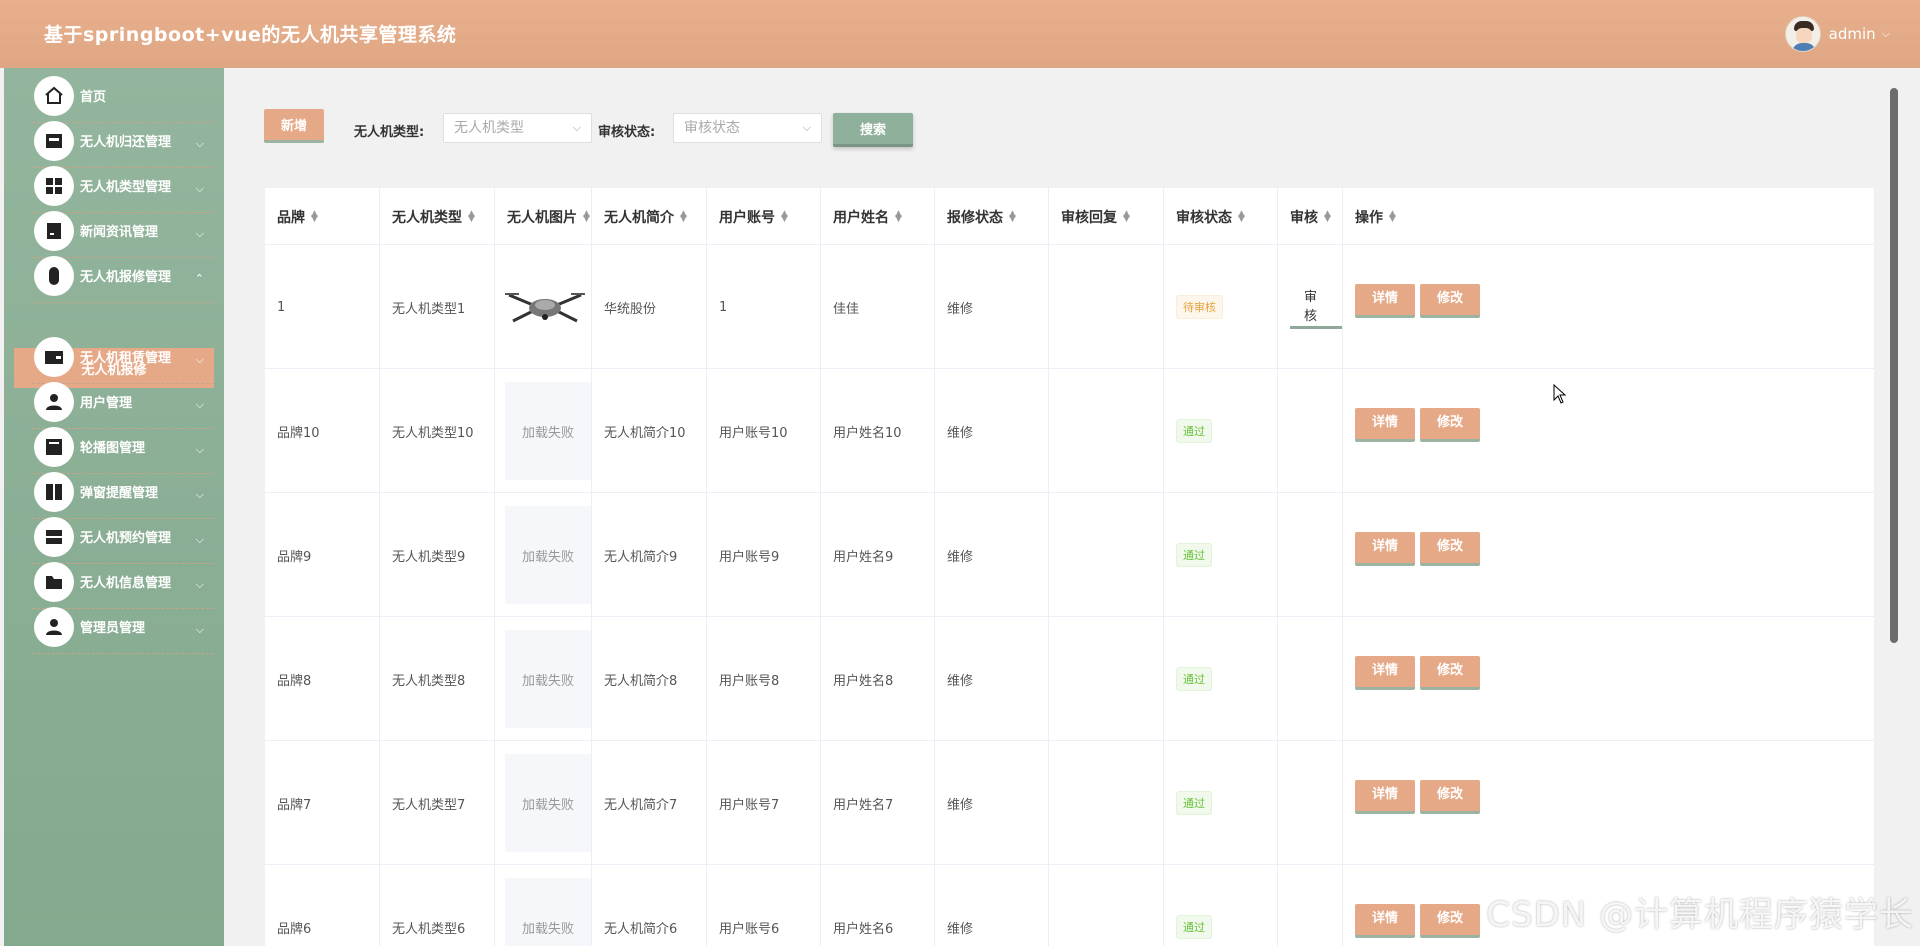 The width and height of the screenshot is (1920, 946). Describe the element at coordinates (641, 929) in the screenshot. I see `cell-text: 无人机简介6` at that location.